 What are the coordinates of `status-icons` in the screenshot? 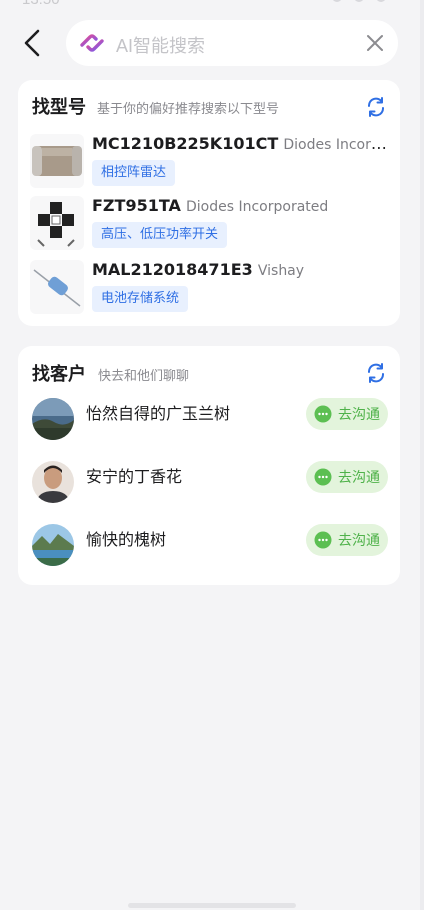 It's located at (362, 3).